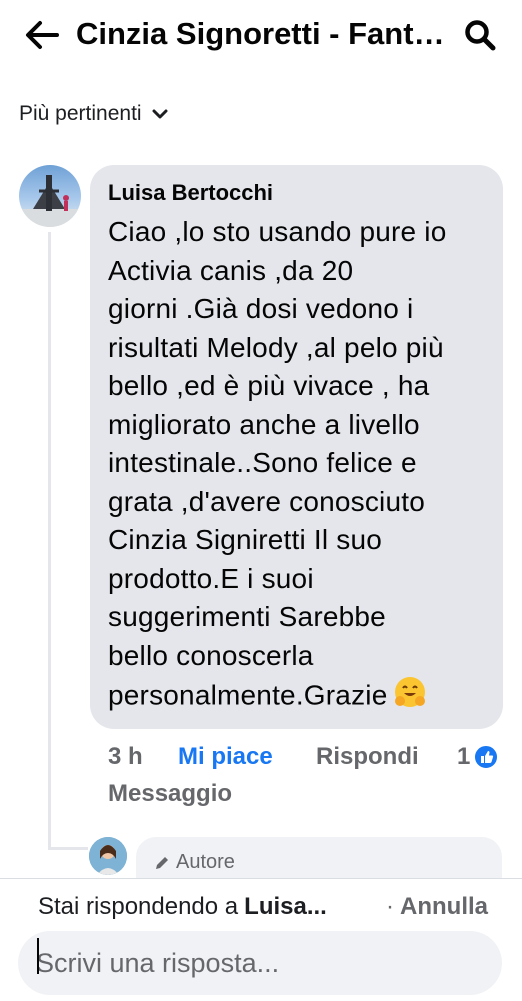 This screenshot has height=1001, width=522. Describe the element at coordinates (205, 862) in the screenshot. I see `author-badge-label: Autore` at that location.